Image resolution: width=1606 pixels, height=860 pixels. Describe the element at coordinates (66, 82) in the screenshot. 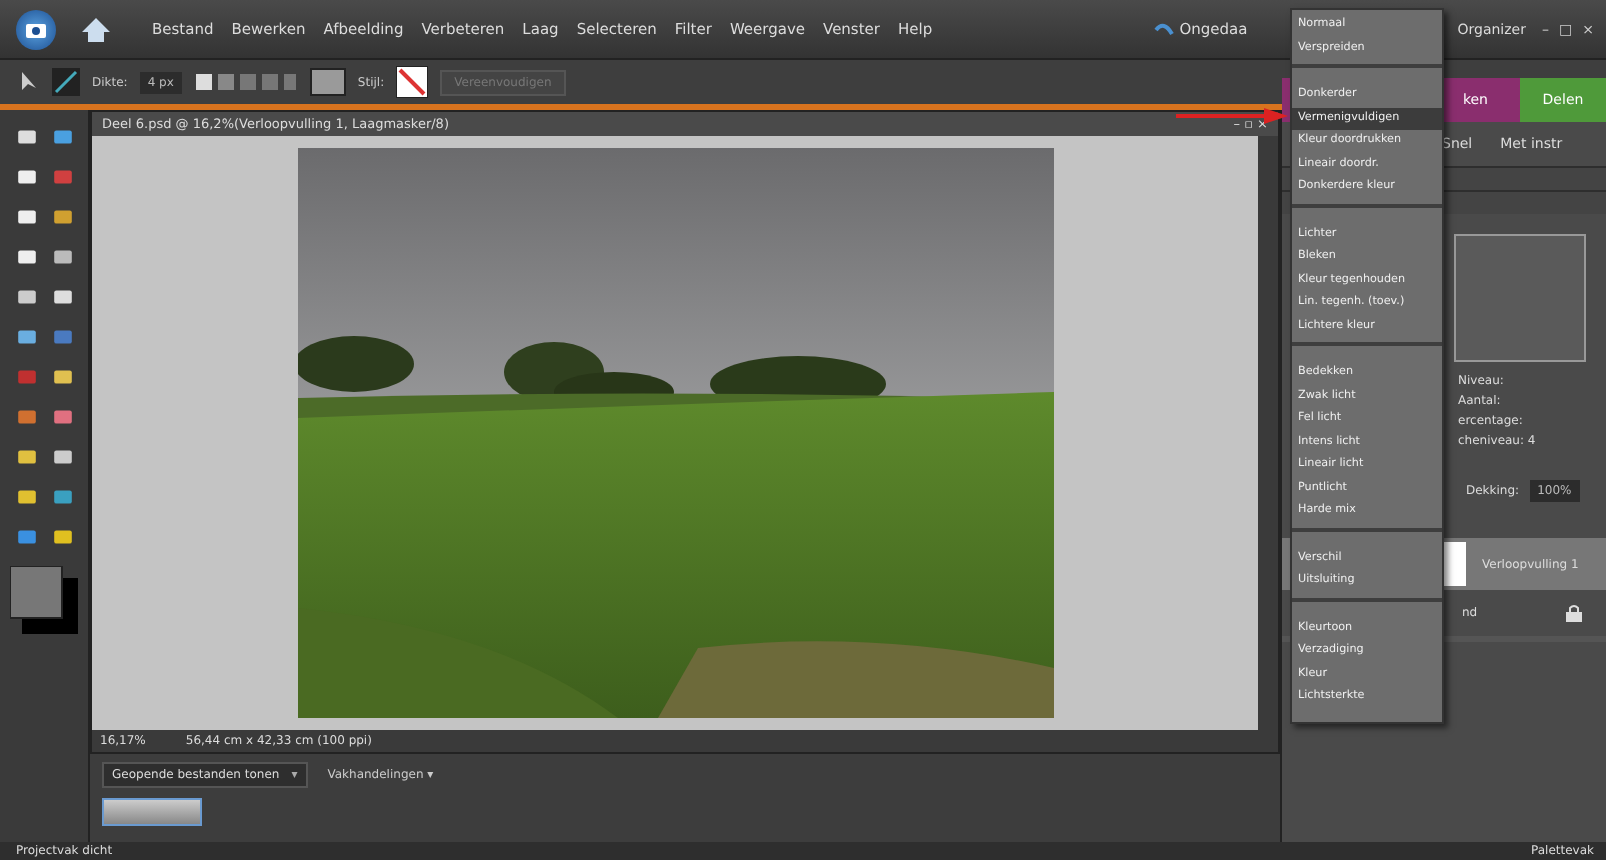

I see `line-tool-icon` at that location.